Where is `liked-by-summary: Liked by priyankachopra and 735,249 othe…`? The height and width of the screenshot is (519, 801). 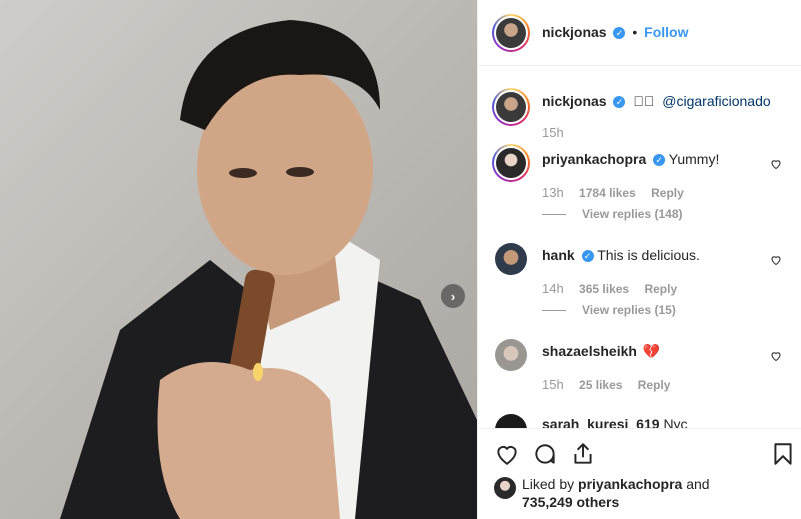 liked-by-summary: Liked by priyankachopra and 735,249 othe… is located at coordinates (657, 493).